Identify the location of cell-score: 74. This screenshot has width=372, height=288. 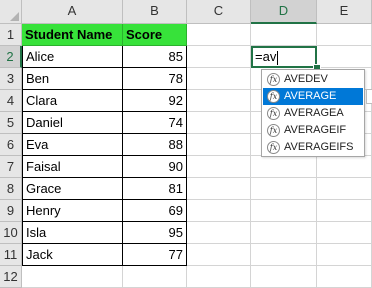
(155, 123).